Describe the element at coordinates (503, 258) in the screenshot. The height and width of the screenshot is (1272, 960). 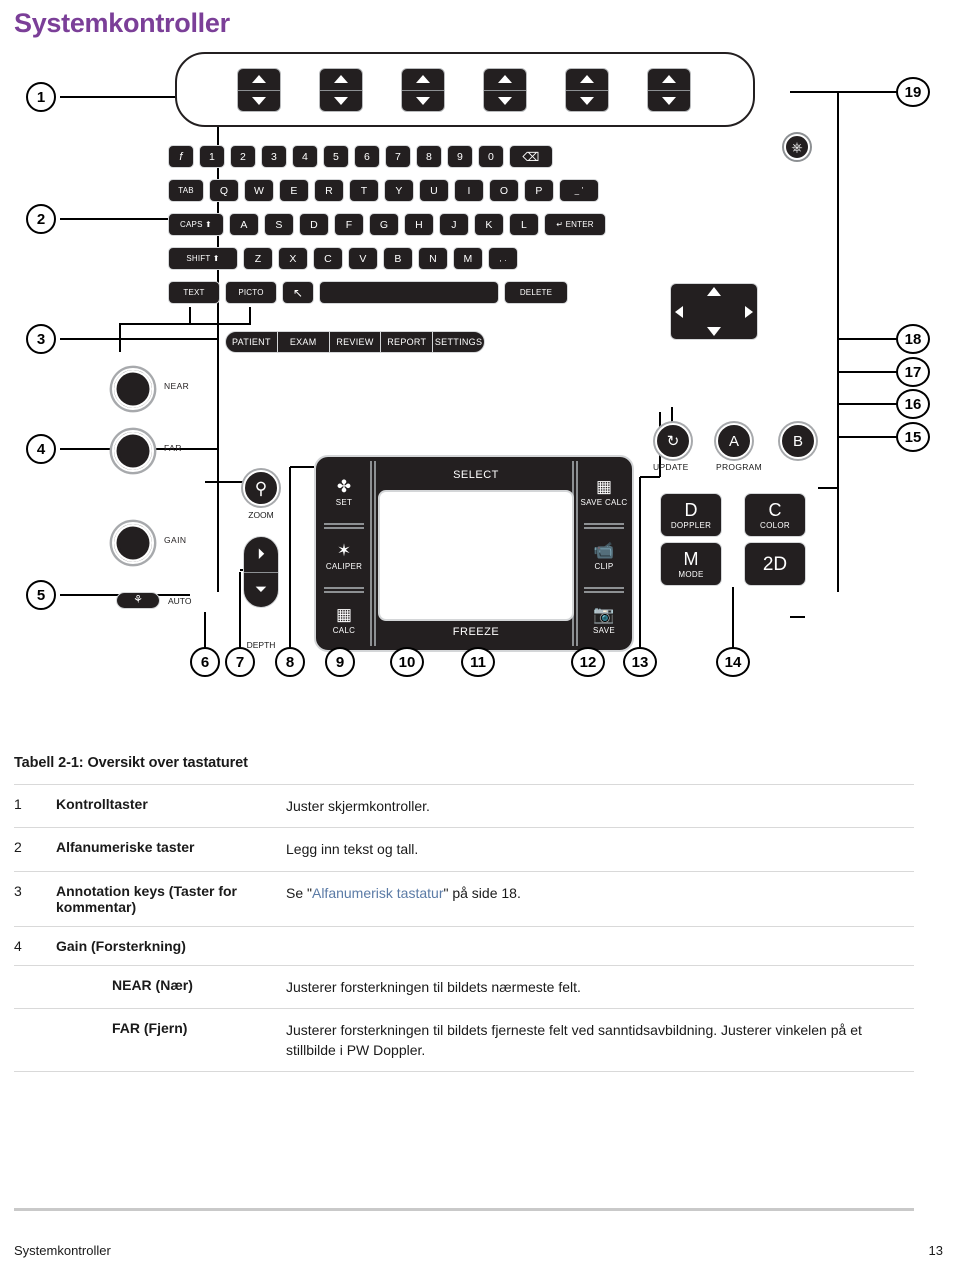
I see `key-glyph-r4c9: , .` at that location.